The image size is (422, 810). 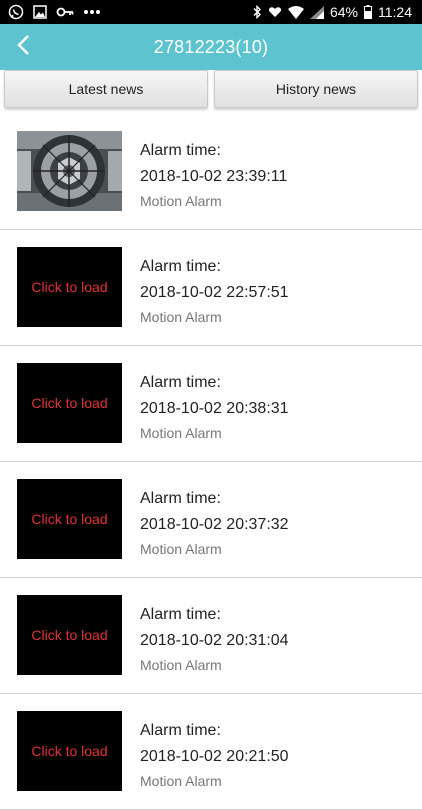 I want to click on status-bar-left, so click(x=54, y=12).